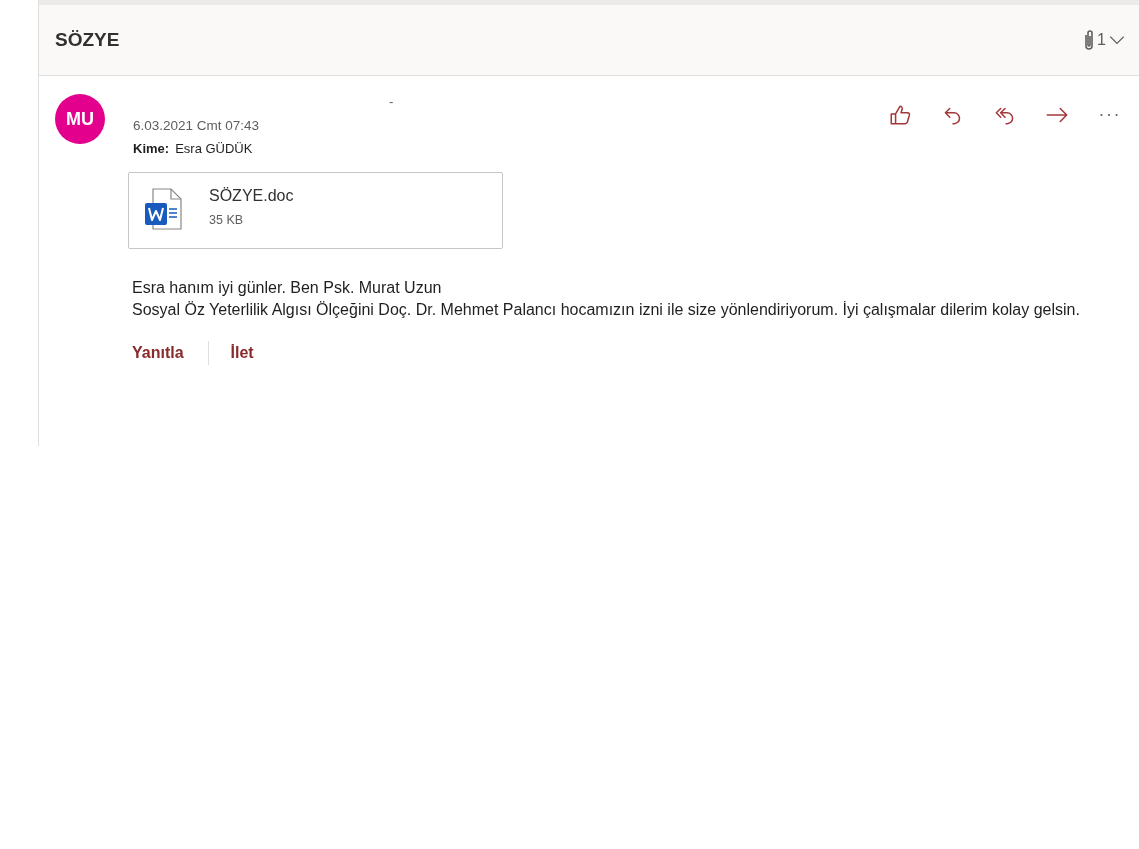 The width and height of the screenshot is (1139, 849). What do you see at coordinates (158, 353) in the screenshot?
I see `reply-link: Yanıtla` at bounding box center [158, 353].